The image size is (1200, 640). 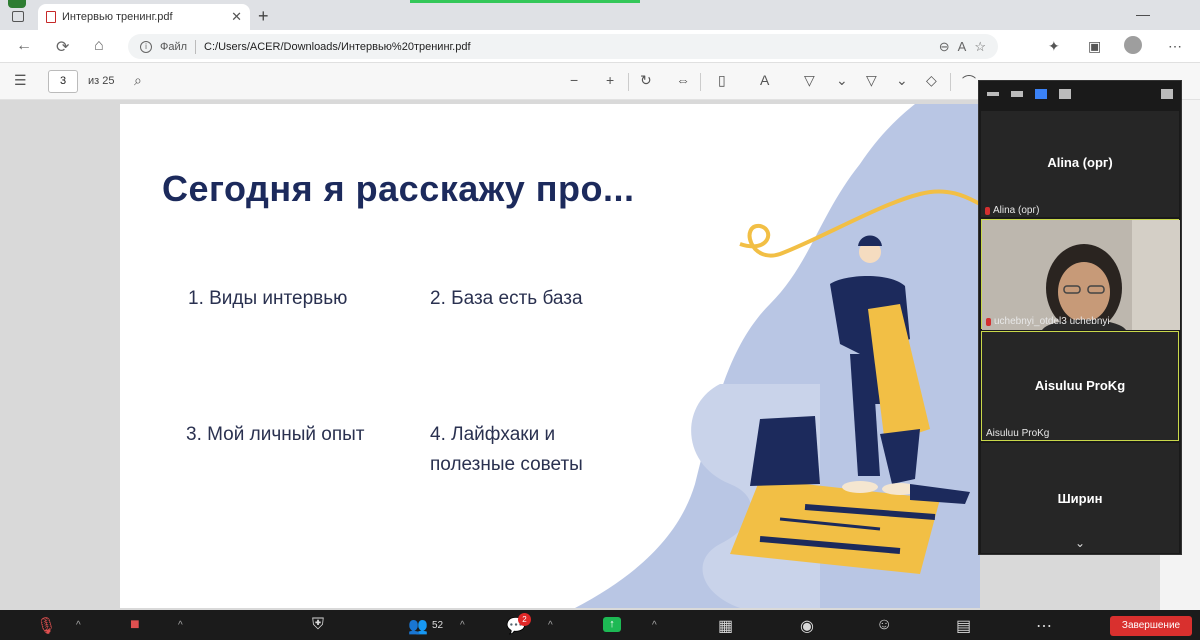 I want to click on participant-label: Alina (орг), so click(x=1012, y=210).